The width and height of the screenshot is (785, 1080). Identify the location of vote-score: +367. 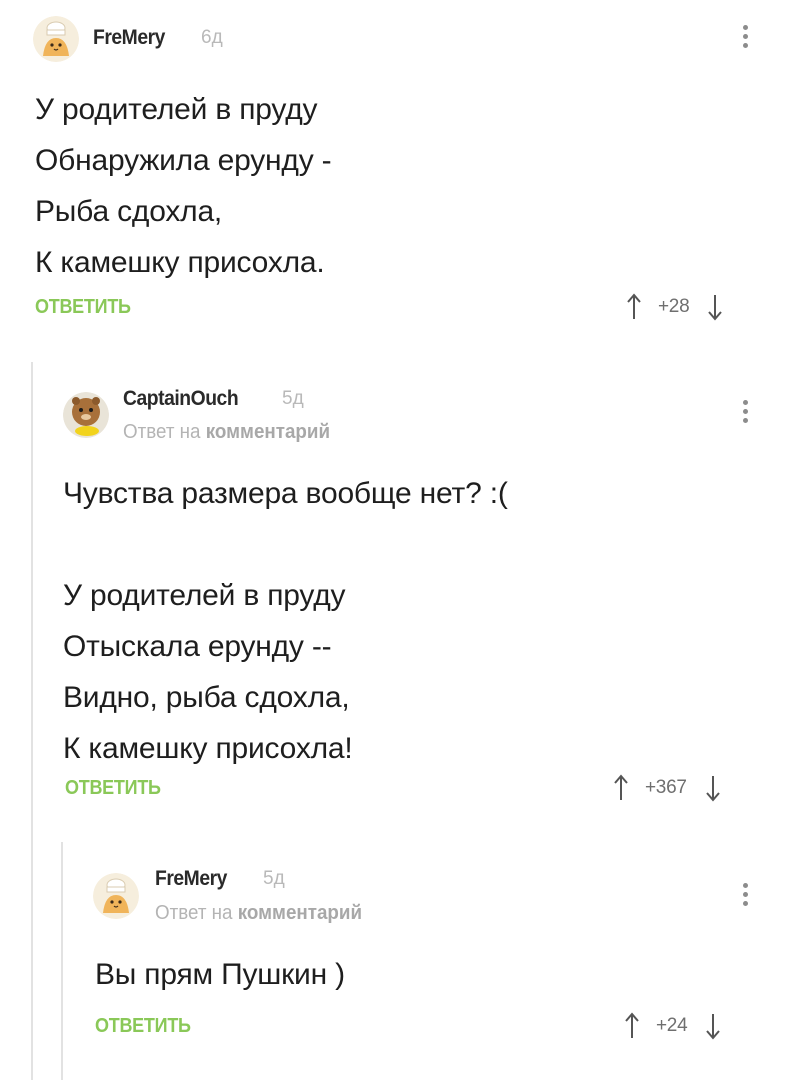
(666, 787).